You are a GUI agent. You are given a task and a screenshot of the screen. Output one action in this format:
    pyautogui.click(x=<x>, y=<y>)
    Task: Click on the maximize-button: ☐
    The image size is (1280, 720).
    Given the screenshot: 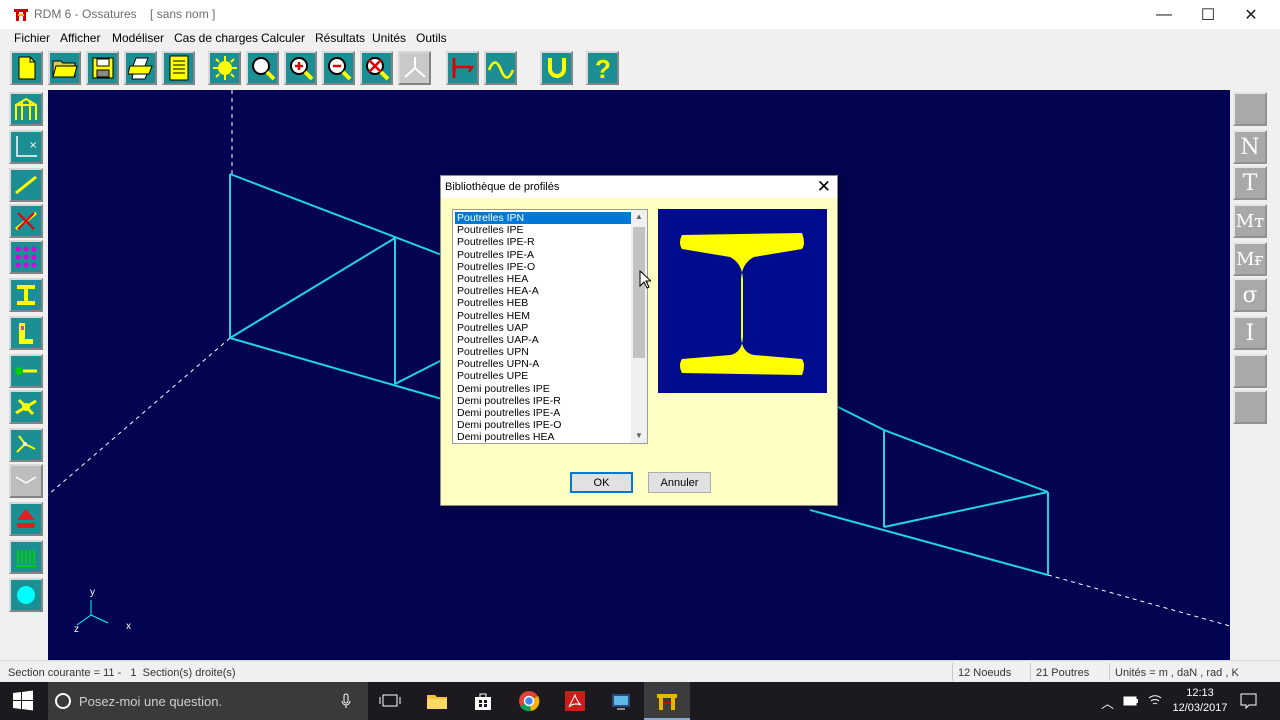 What is the action you would take?
    pyautogui.click(x=1208, y=14)
    